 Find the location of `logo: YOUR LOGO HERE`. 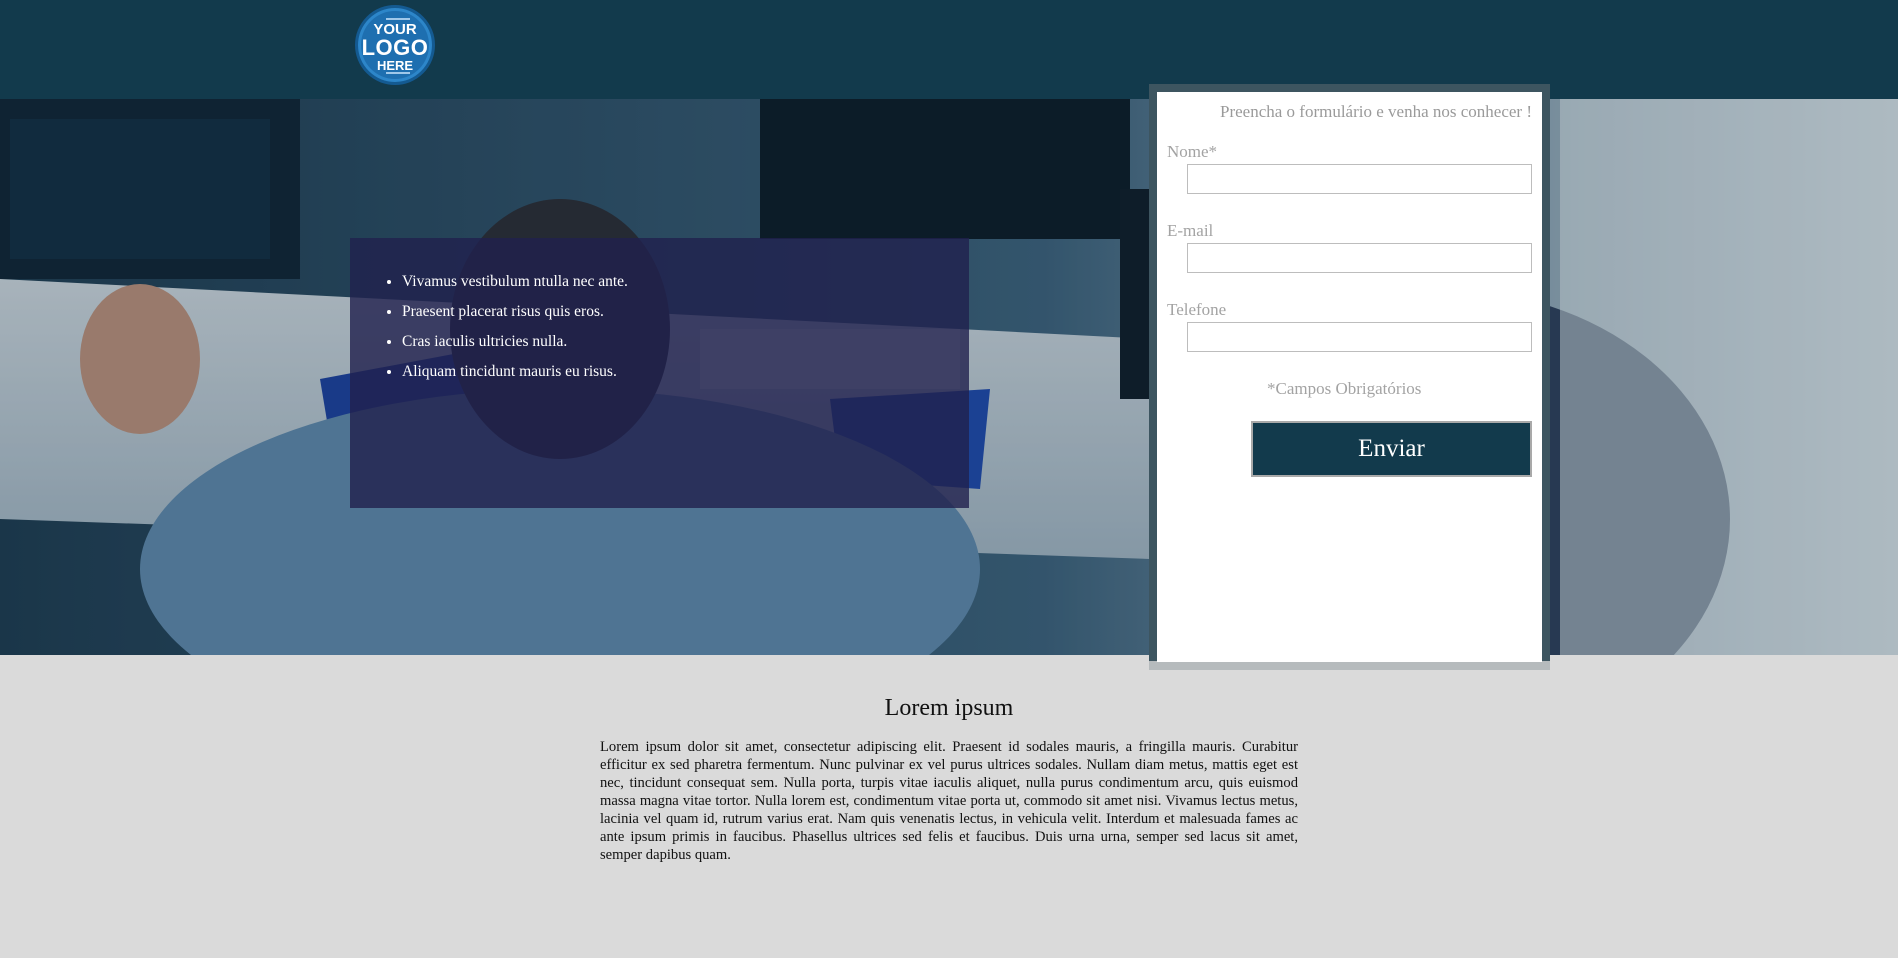

logo: YOUR LOGO HERE is located at coordinates (395, 45).